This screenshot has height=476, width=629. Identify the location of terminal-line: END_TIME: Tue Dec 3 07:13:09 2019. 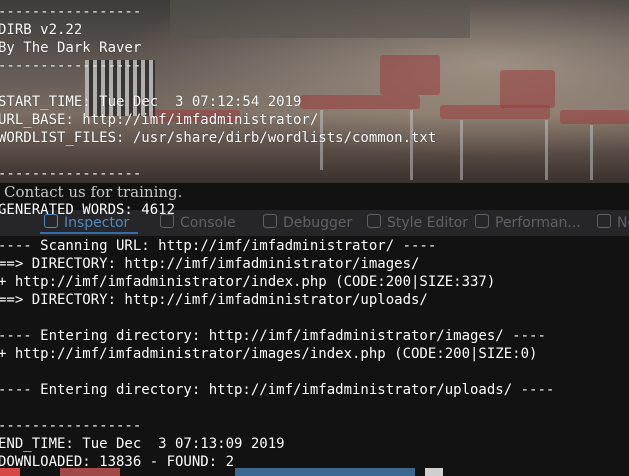
(142, 444).